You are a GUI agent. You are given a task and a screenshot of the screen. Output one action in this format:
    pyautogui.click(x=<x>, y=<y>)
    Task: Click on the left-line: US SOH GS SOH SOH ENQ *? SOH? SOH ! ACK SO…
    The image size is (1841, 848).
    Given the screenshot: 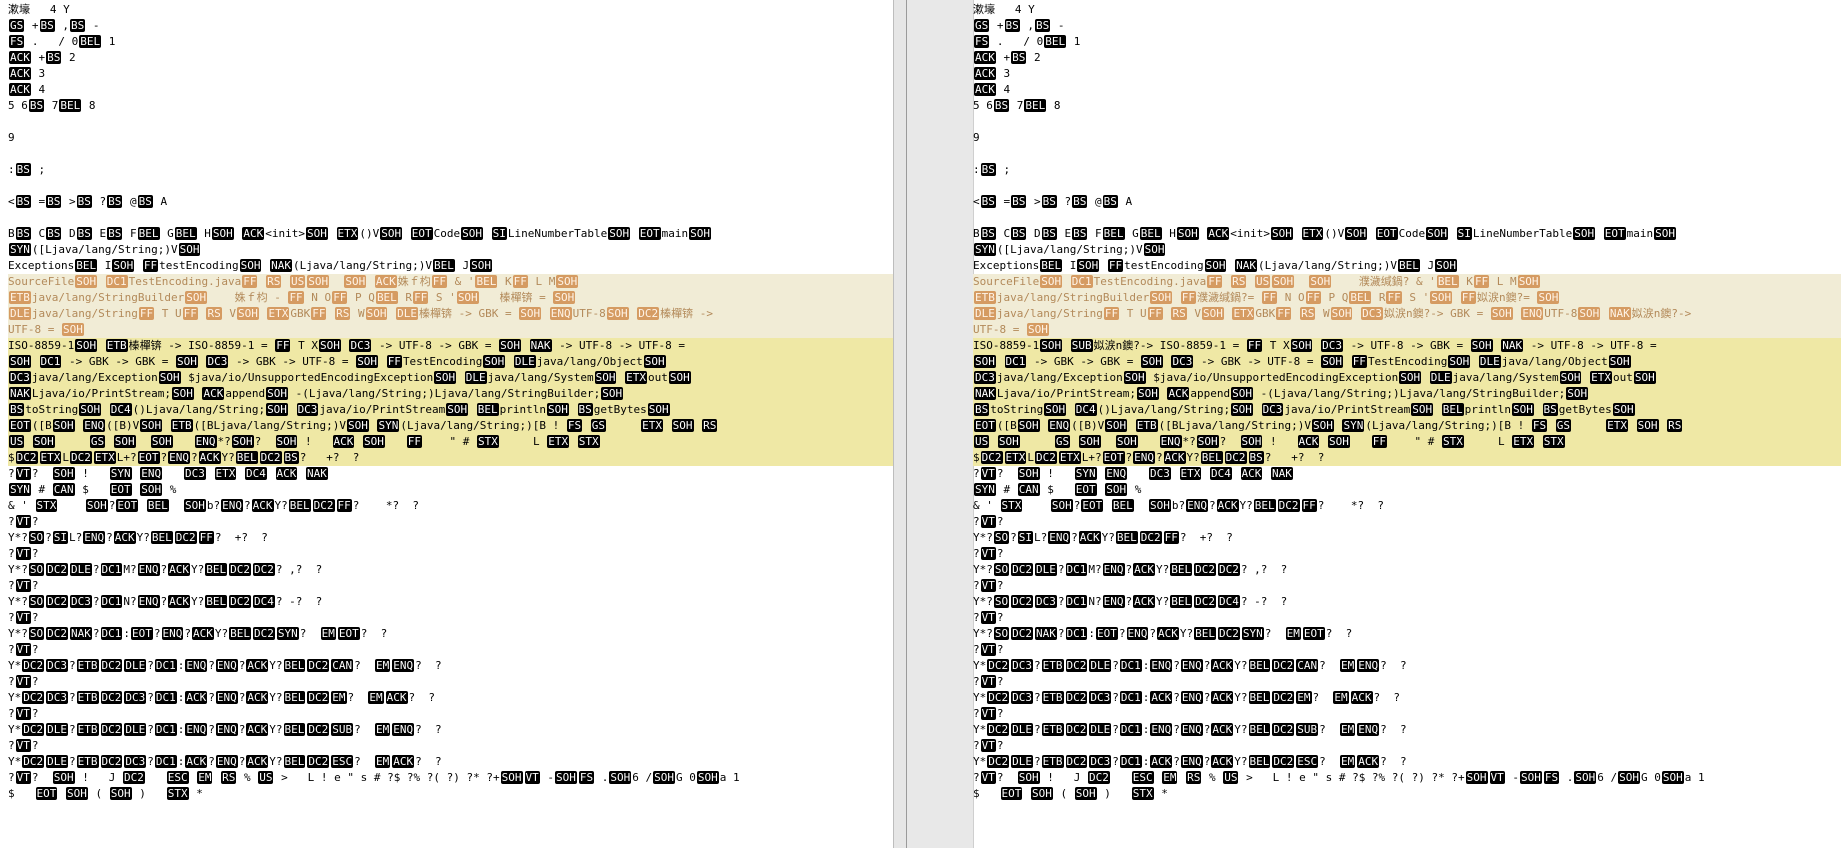 What is the action you would take?
    pyautogui.click(x=450, y=442)
    